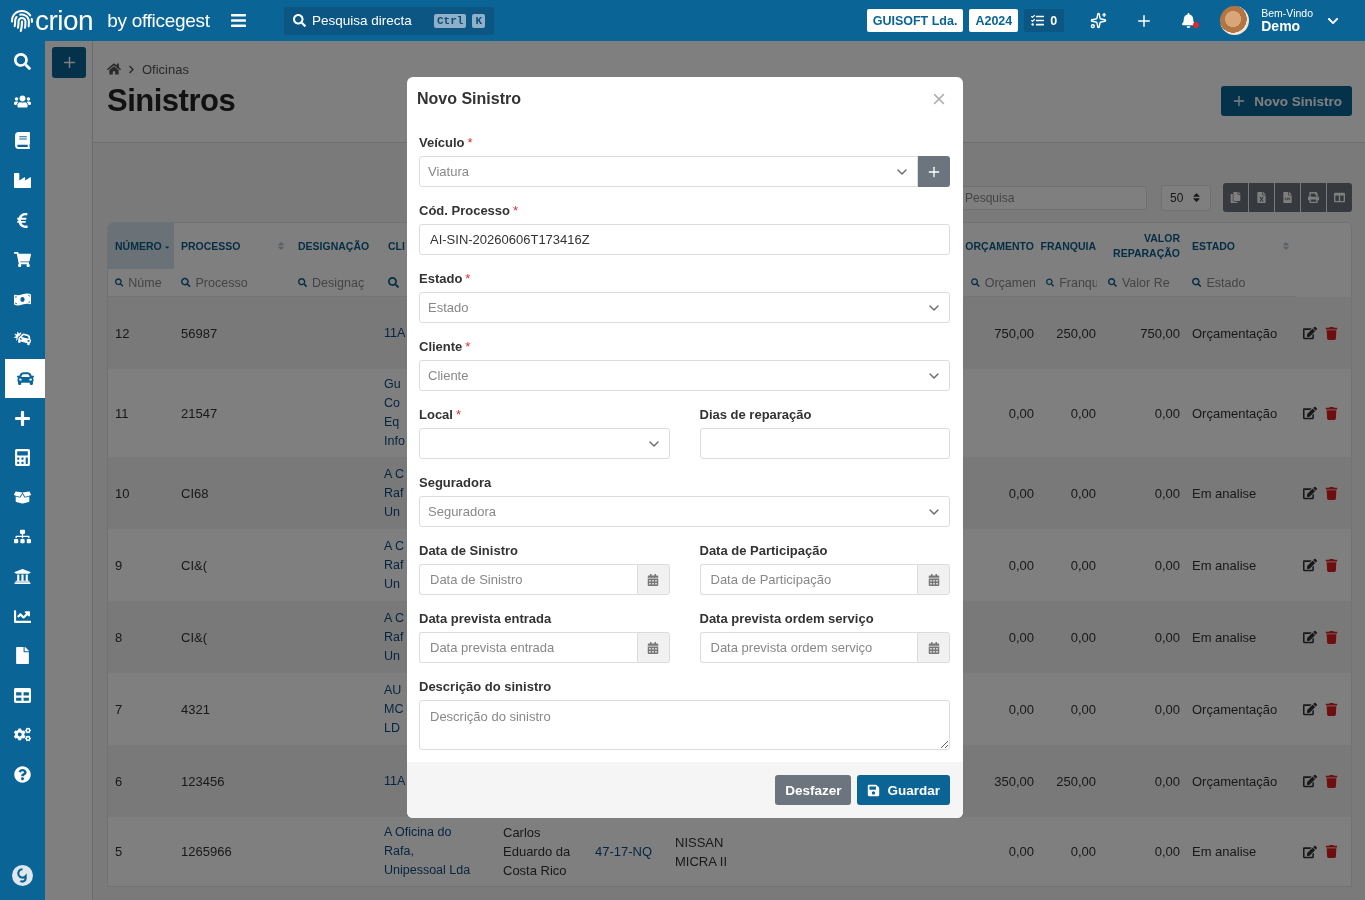 The width and height of the screenshot is (1365, 900). I want to click on save-button: Guardar, so click(903, 790).